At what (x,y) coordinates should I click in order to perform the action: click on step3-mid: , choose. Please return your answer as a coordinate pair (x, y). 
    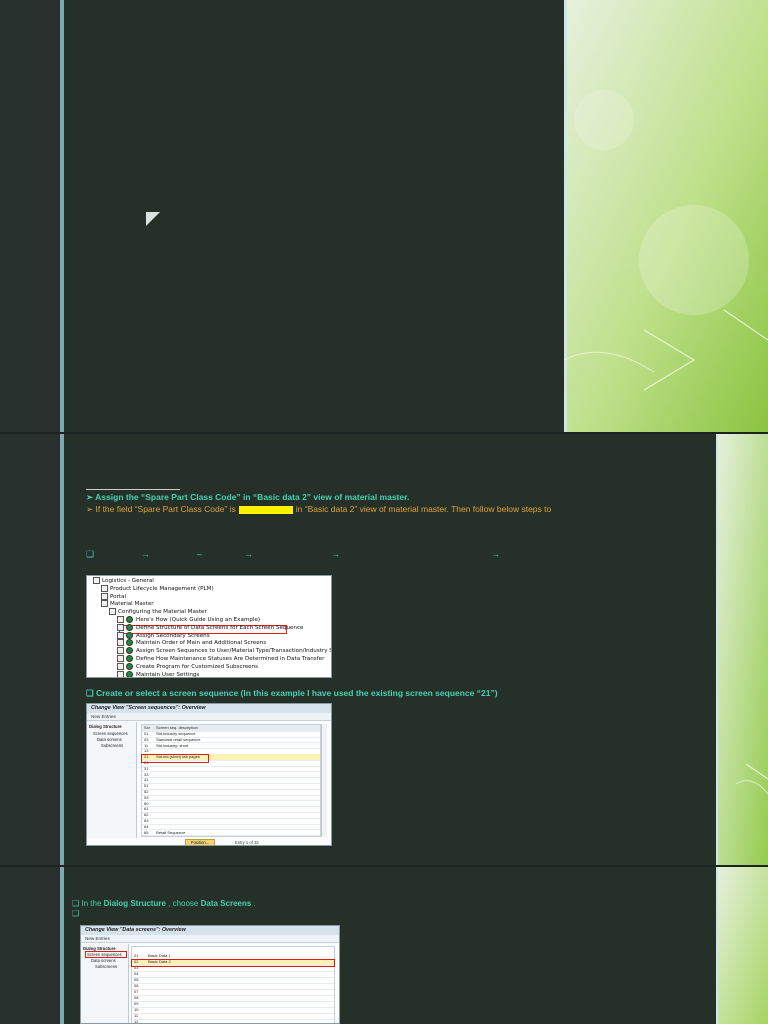
    Looking at the image, I should click on (183, 903).